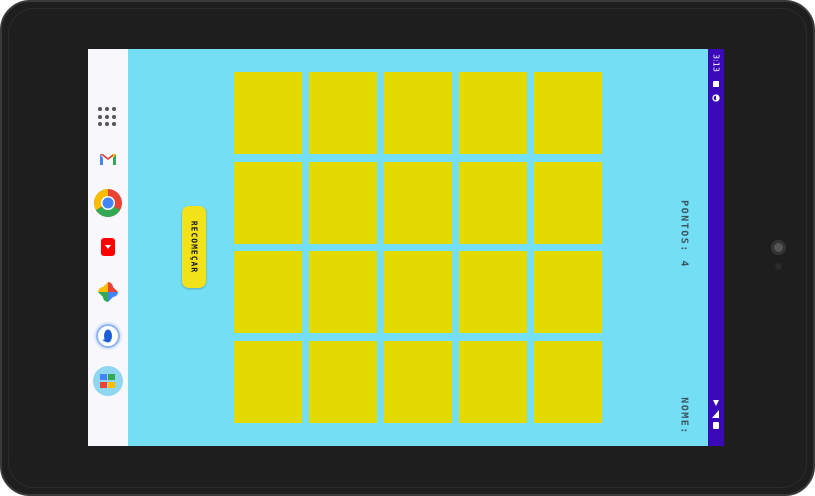 The image size is (815, 496). Describe the element at coordinates (108, 292) in the screenshot. I see `photos-icon` at that location.